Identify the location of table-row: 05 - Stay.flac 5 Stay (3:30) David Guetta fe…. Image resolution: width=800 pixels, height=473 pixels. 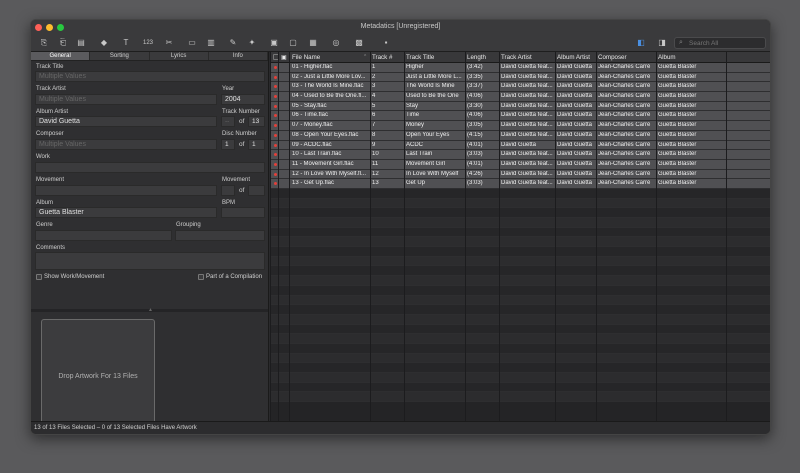
(520, 106).